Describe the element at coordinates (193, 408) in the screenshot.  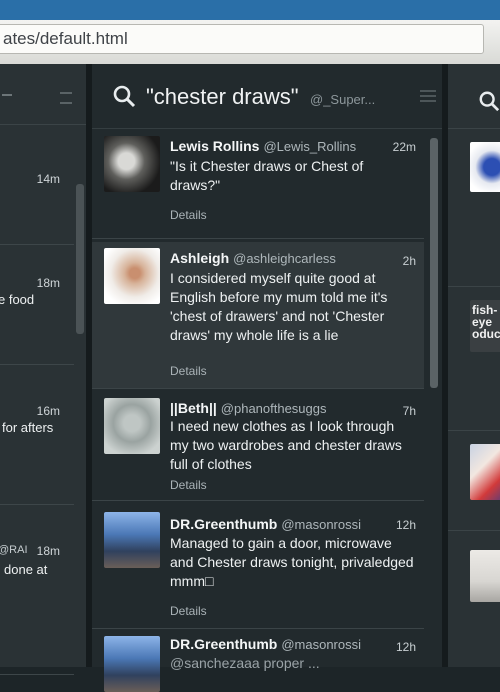
I see `author-name: ||Beth||` at that location.